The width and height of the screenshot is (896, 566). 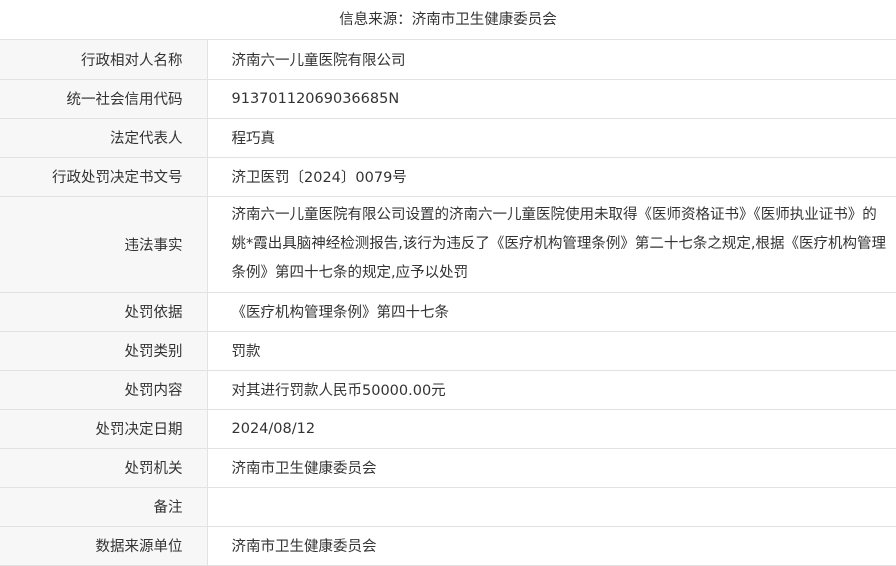 I want to click on row-label-penalty-type: 处罚类别, so click(x=104, y=351).